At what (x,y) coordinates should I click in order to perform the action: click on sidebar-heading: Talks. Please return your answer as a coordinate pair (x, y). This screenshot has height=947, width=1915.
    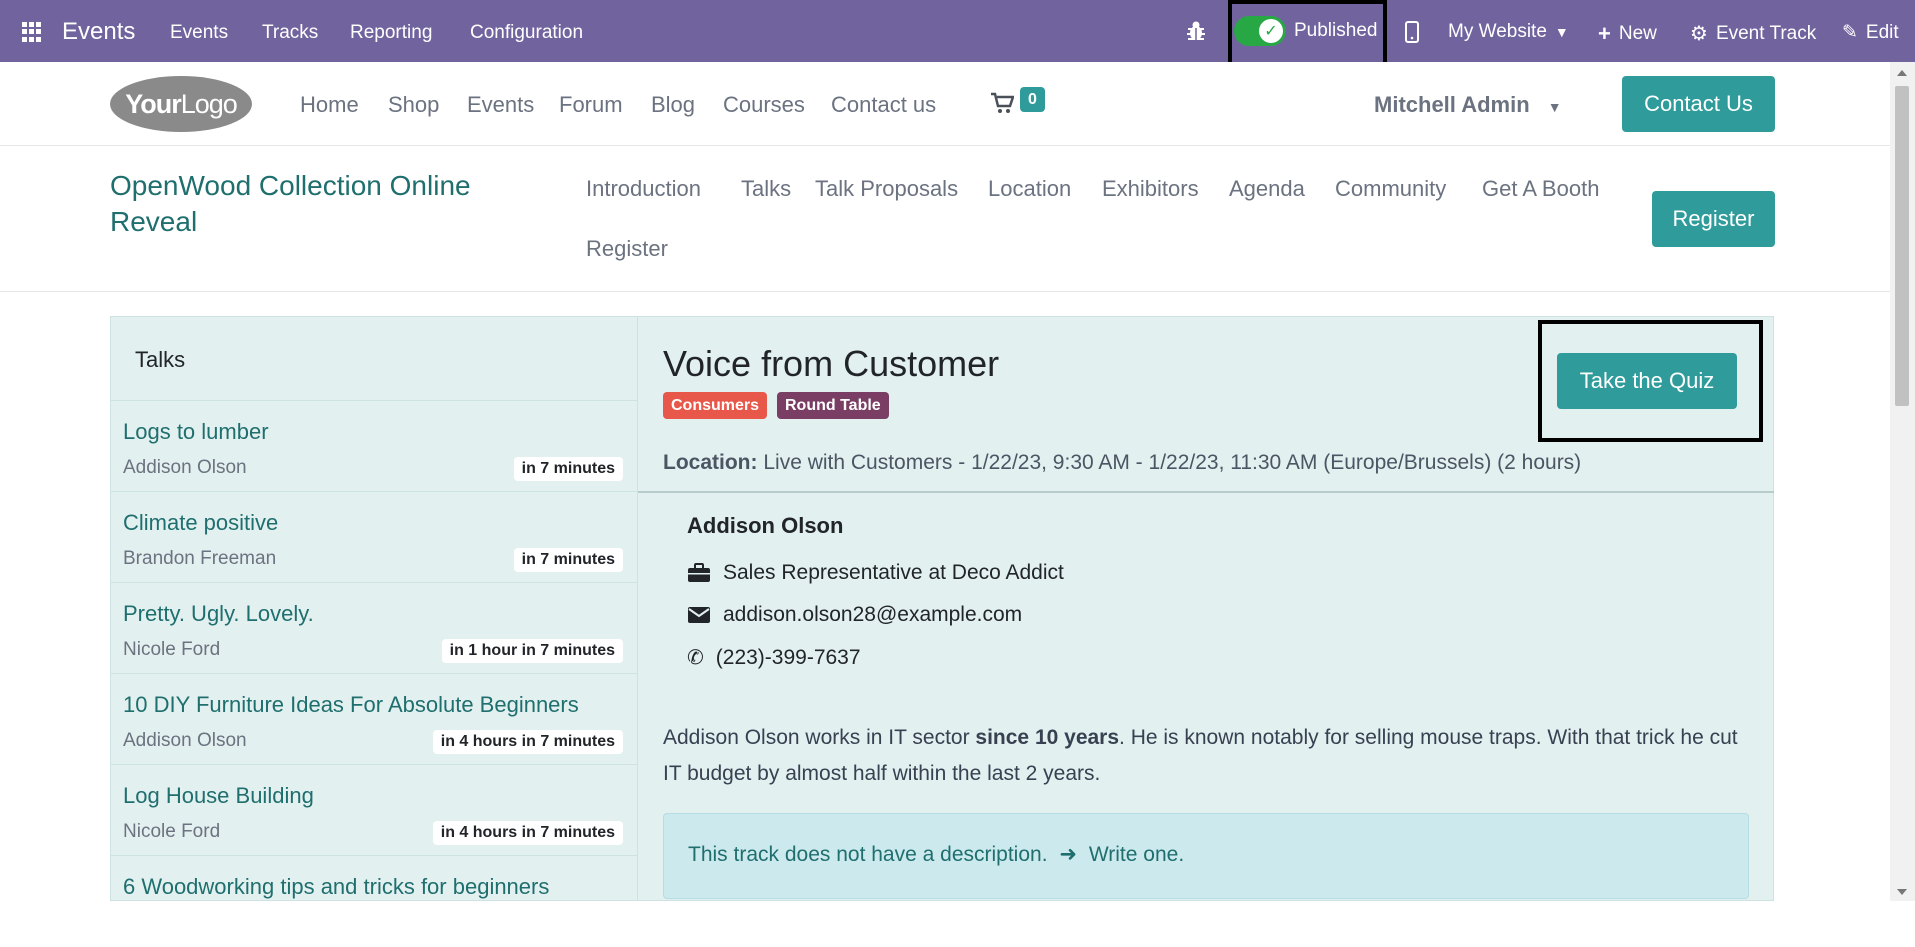
    Looking at the image, I should click on (374, 359).